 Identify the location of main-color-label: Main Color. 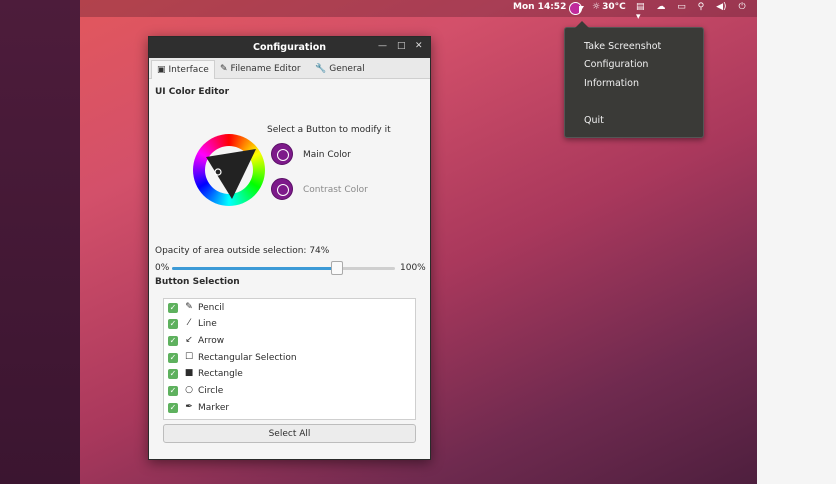
(327, 155).